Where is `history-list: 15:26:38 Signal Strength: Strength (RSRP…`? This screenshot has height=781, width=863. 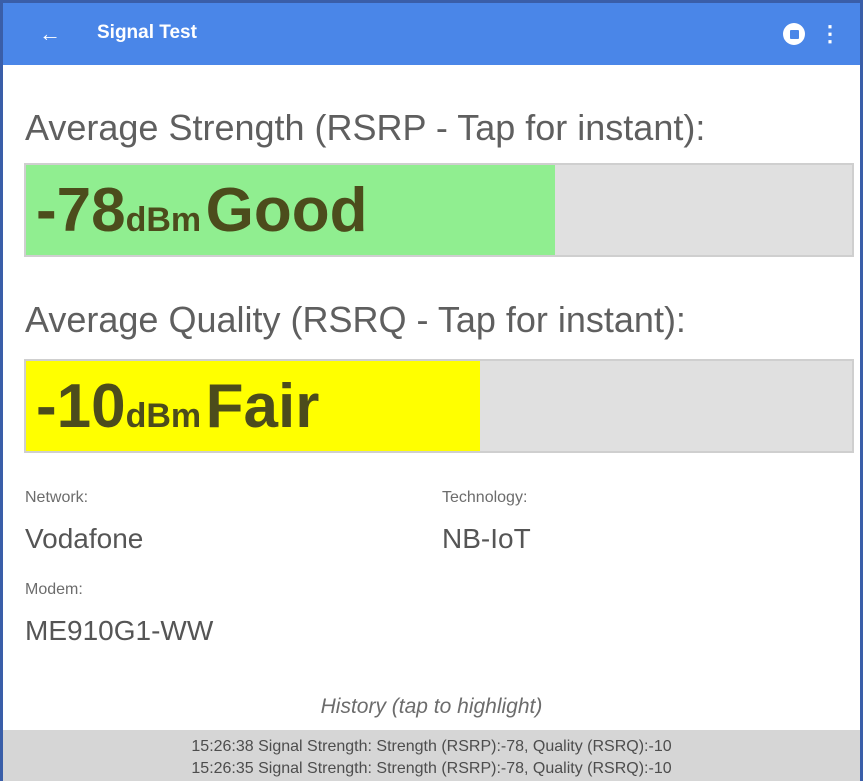 history-list: 15:26:38 Signal Strength: Strength (RSRP… is located at coordinates (431, 755).